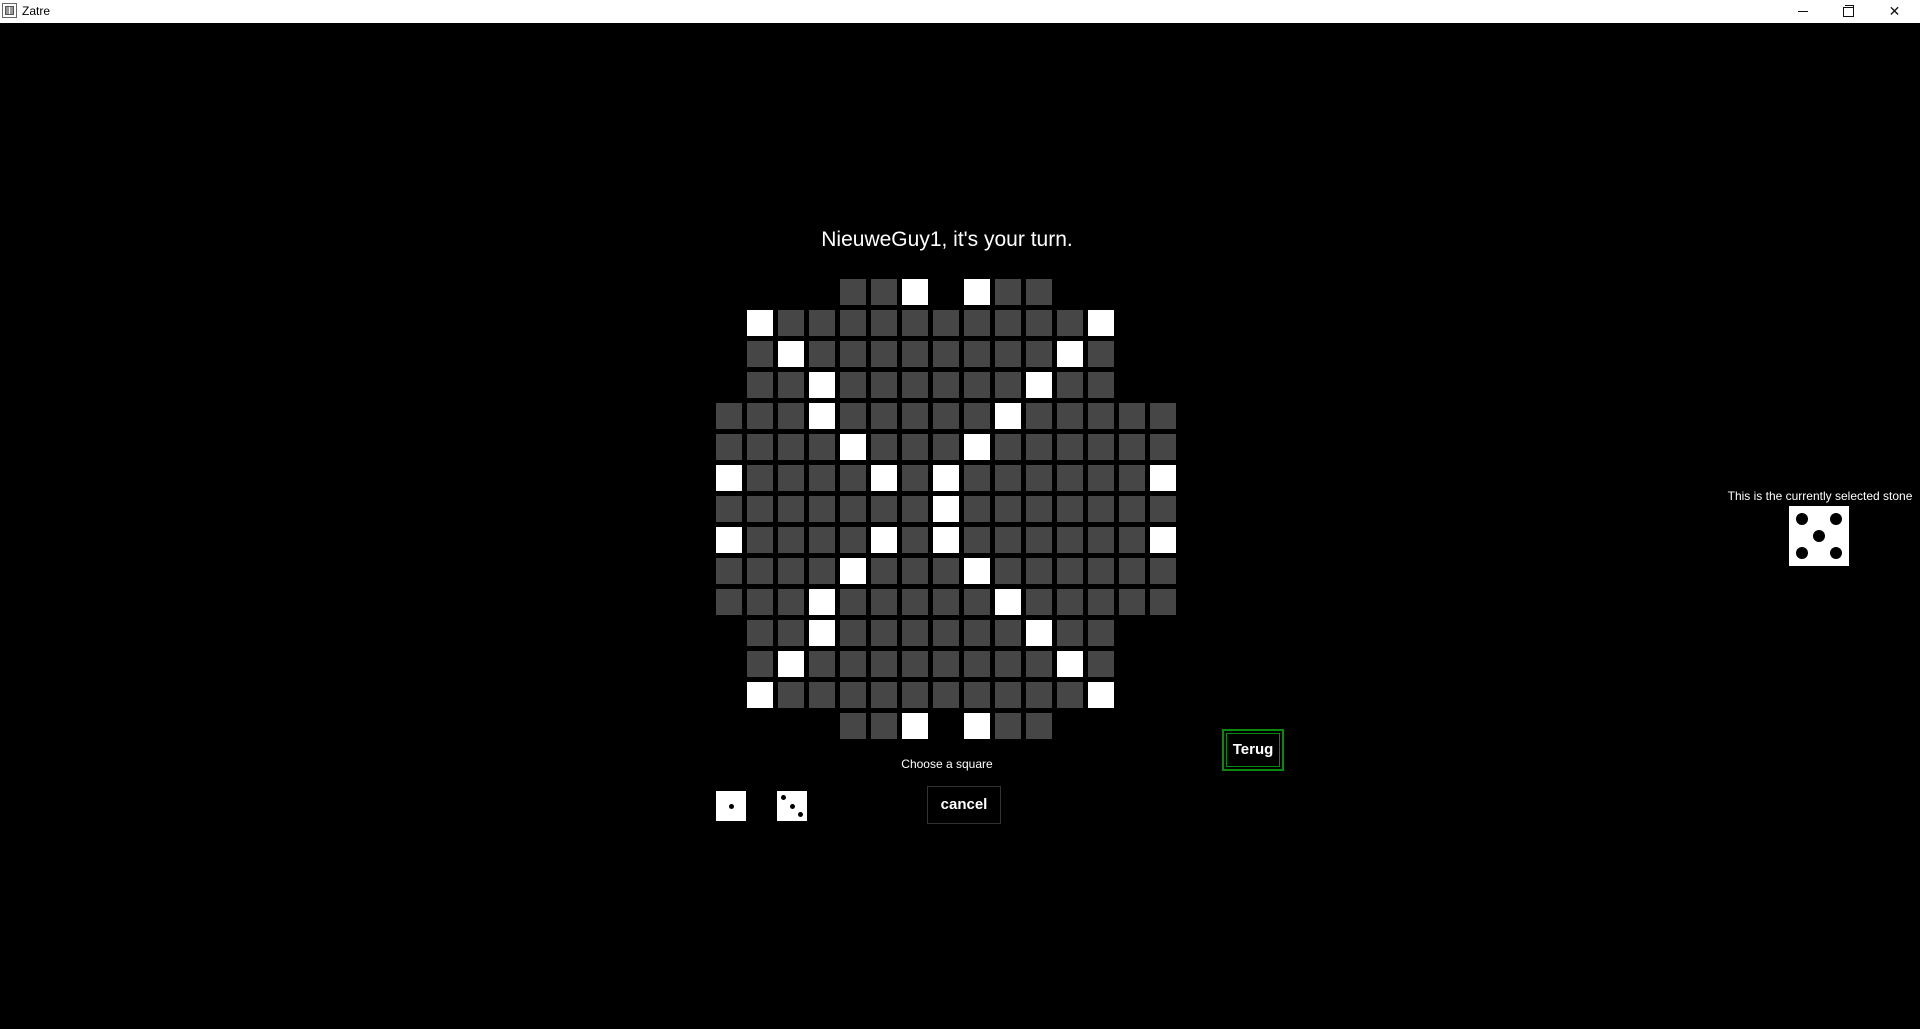 The height and width of the screenshot is (1029, 1920). What do you see at coordinates (1894, 11) in the screenshot?
I see `close-button: ✕` at bounding box center [1894, 11].